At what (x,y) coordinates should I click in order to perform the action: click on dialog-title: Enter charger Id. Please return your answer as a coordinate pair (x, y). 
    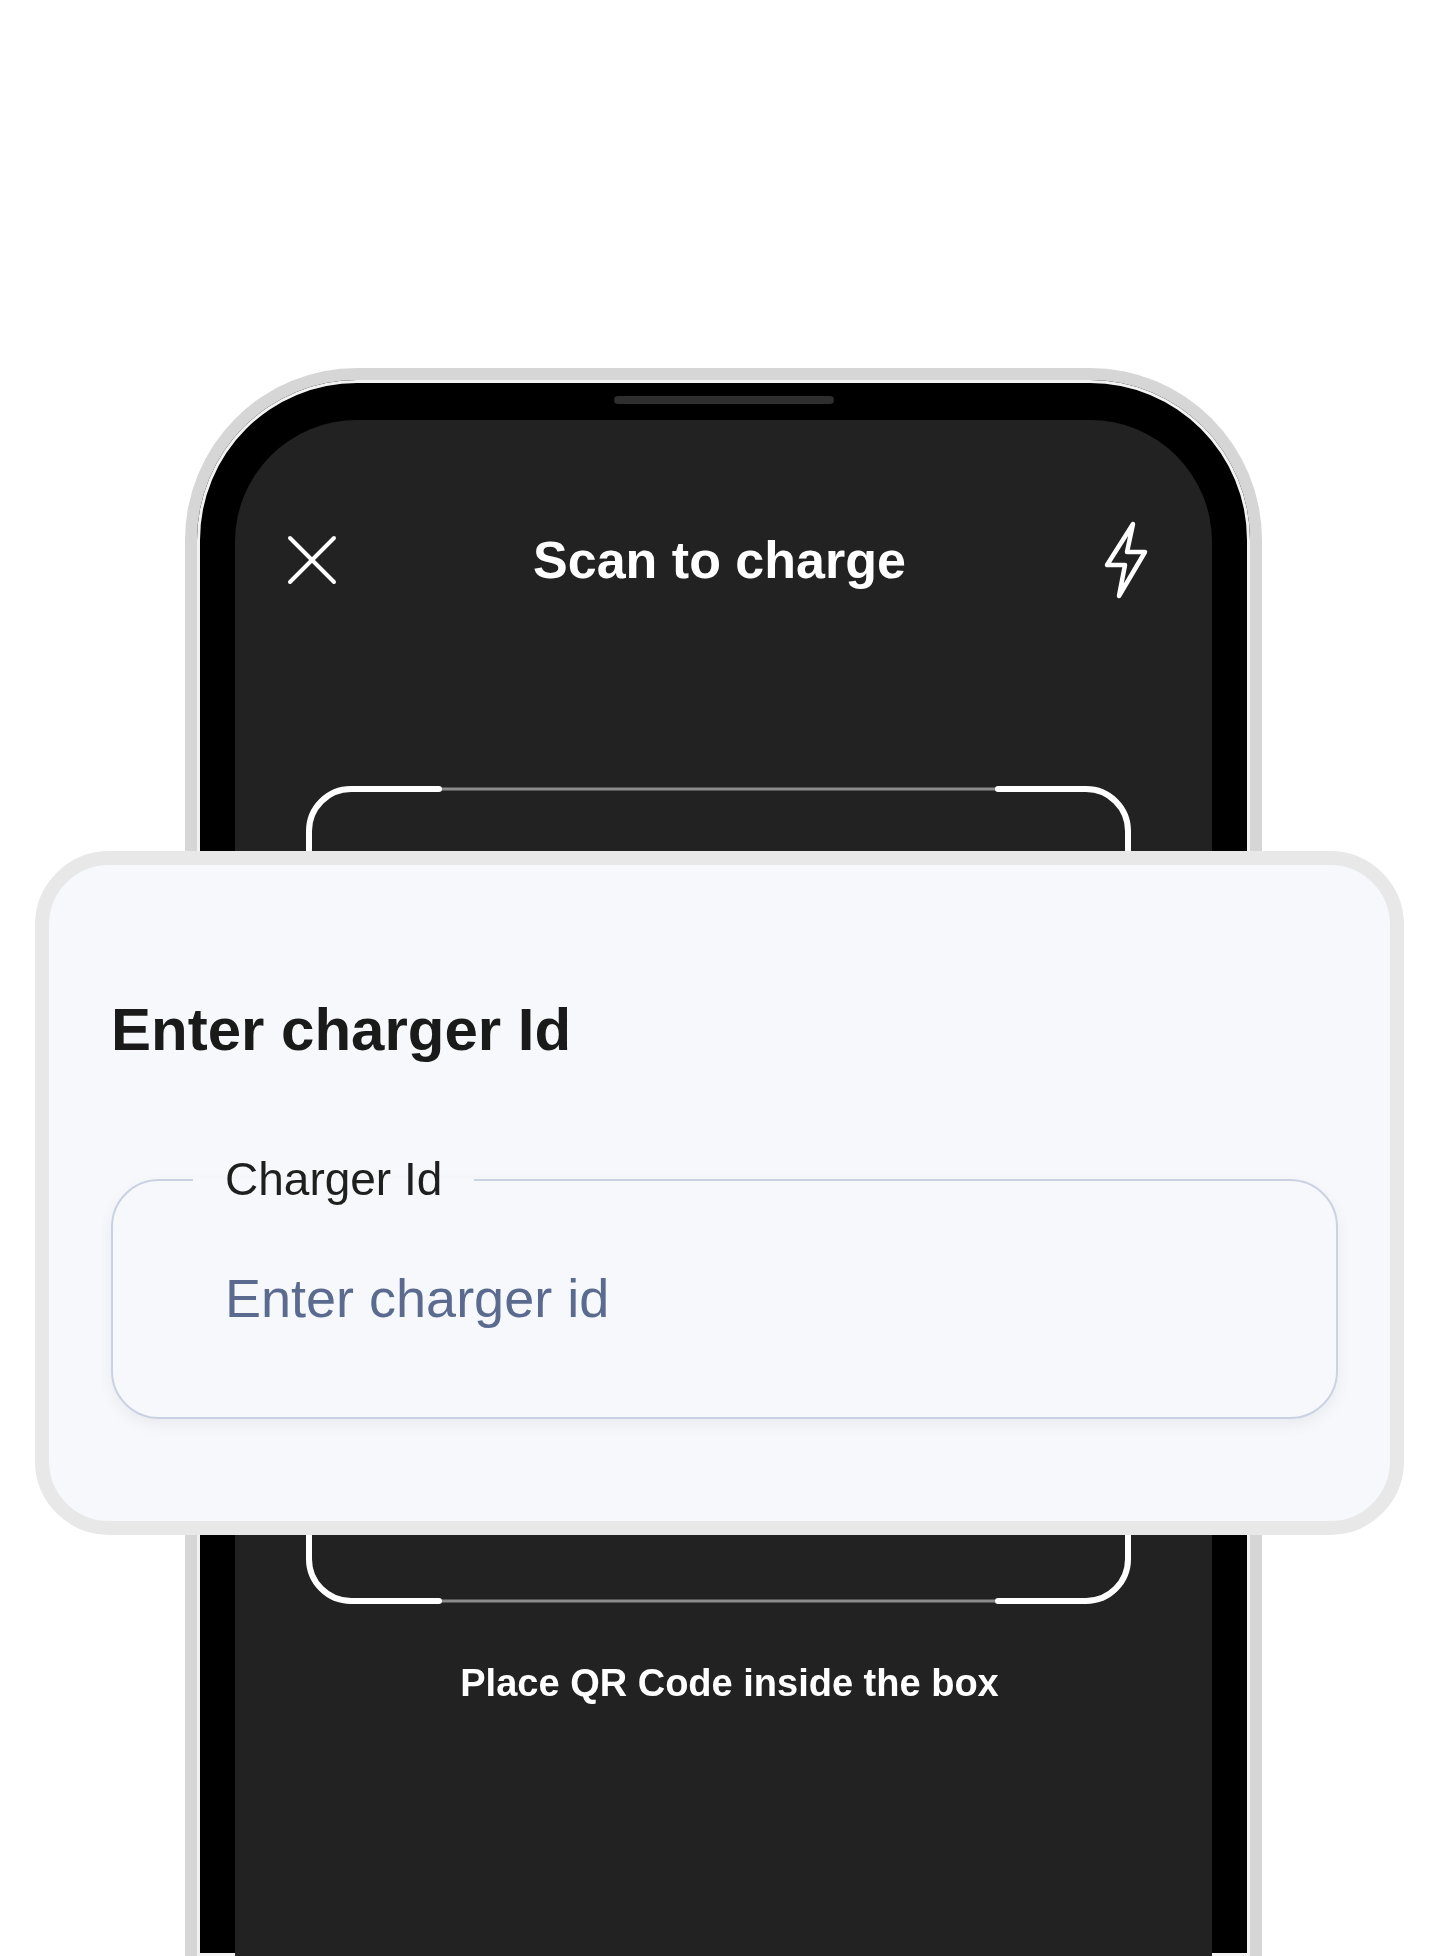
    Looking at the image, I should click on (341, 1030).